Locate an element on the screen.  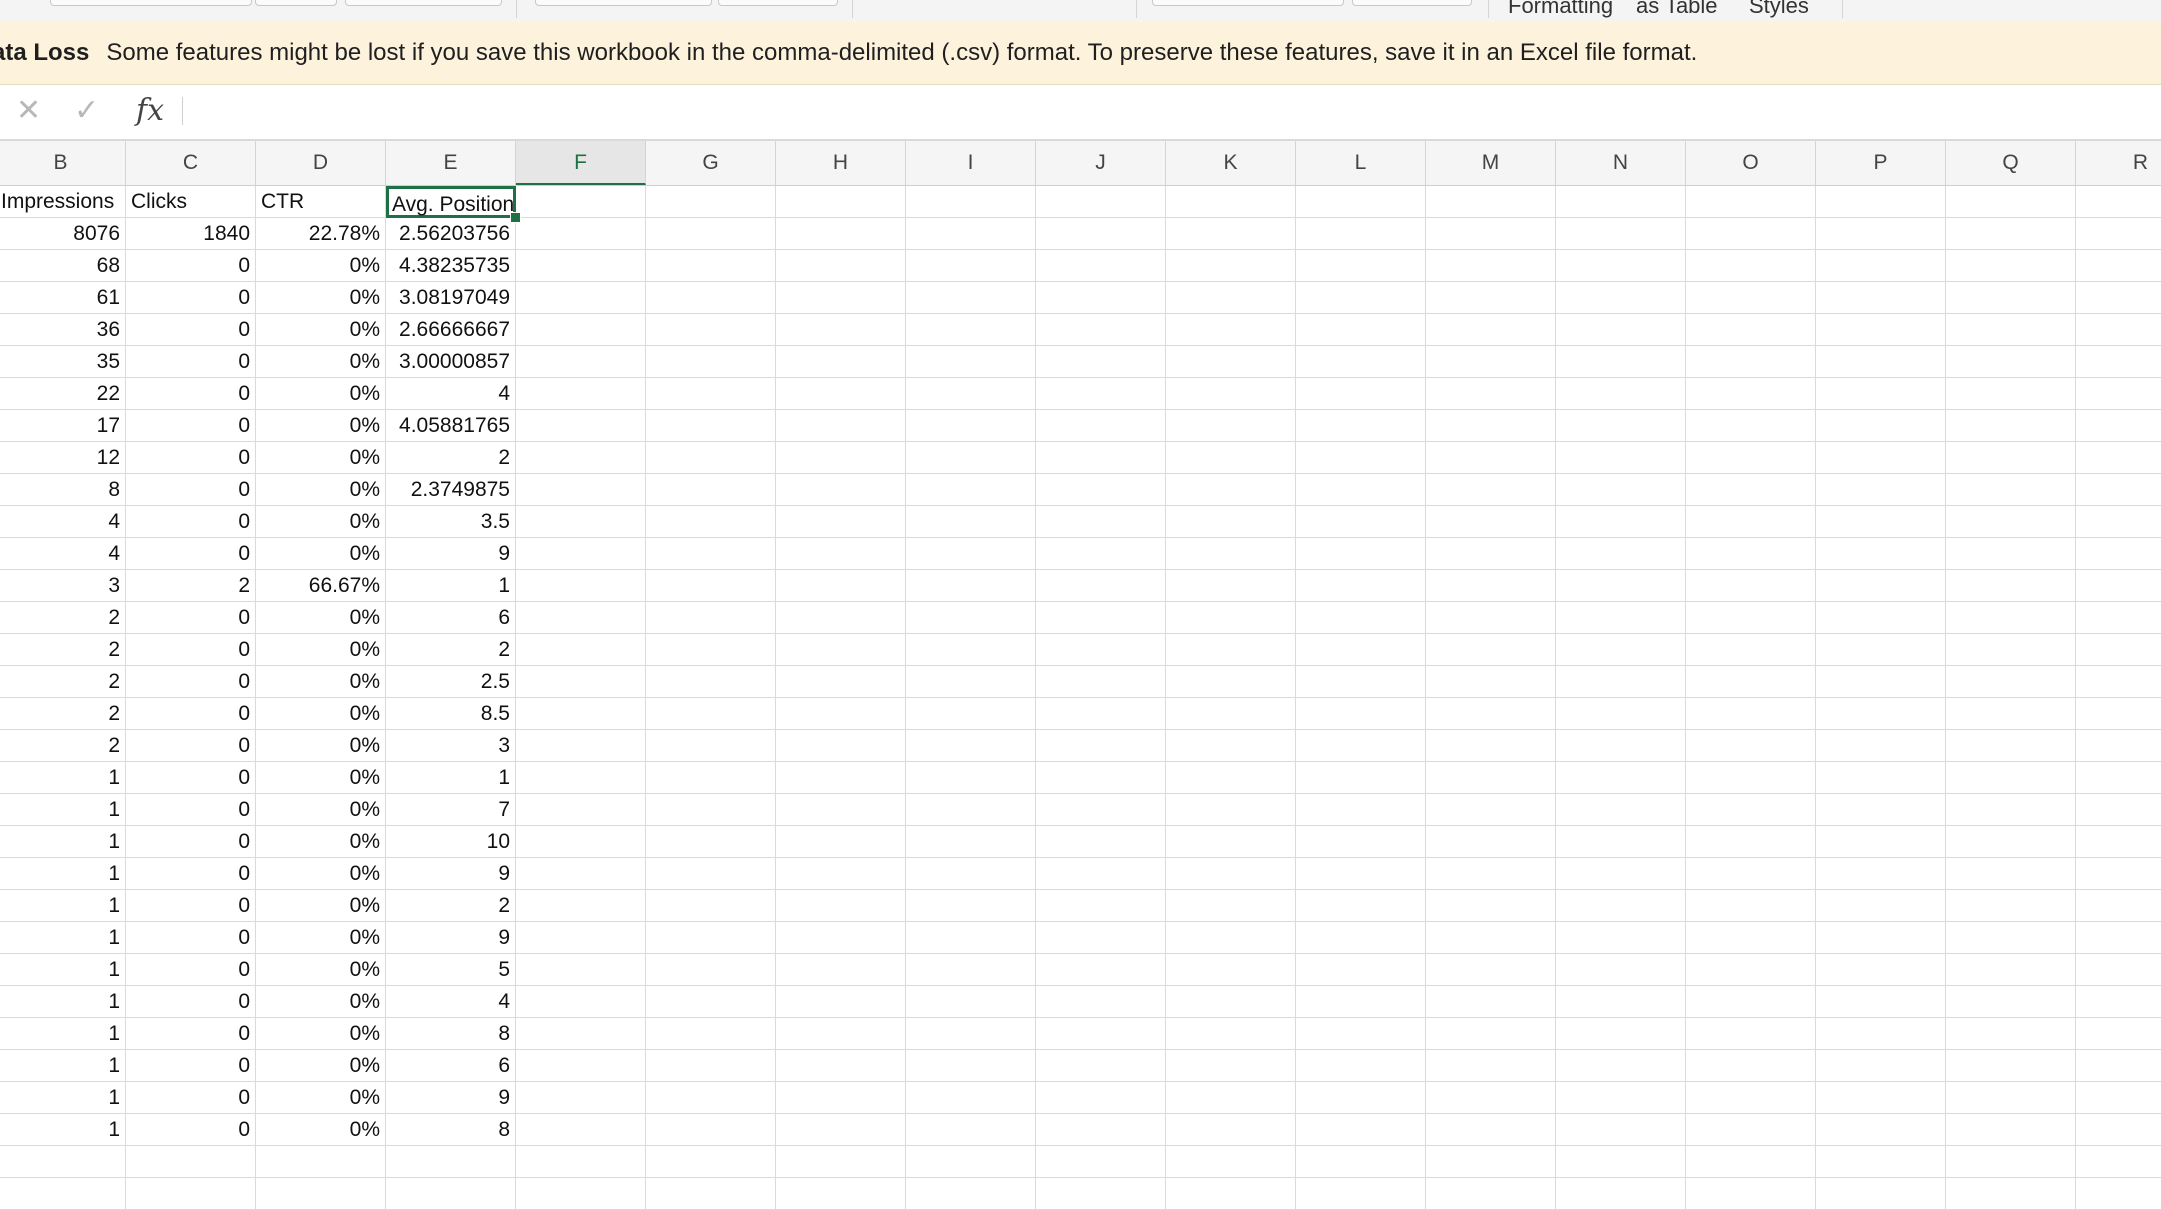
data-cell: 22.78% is located at coordinates (321, 234).